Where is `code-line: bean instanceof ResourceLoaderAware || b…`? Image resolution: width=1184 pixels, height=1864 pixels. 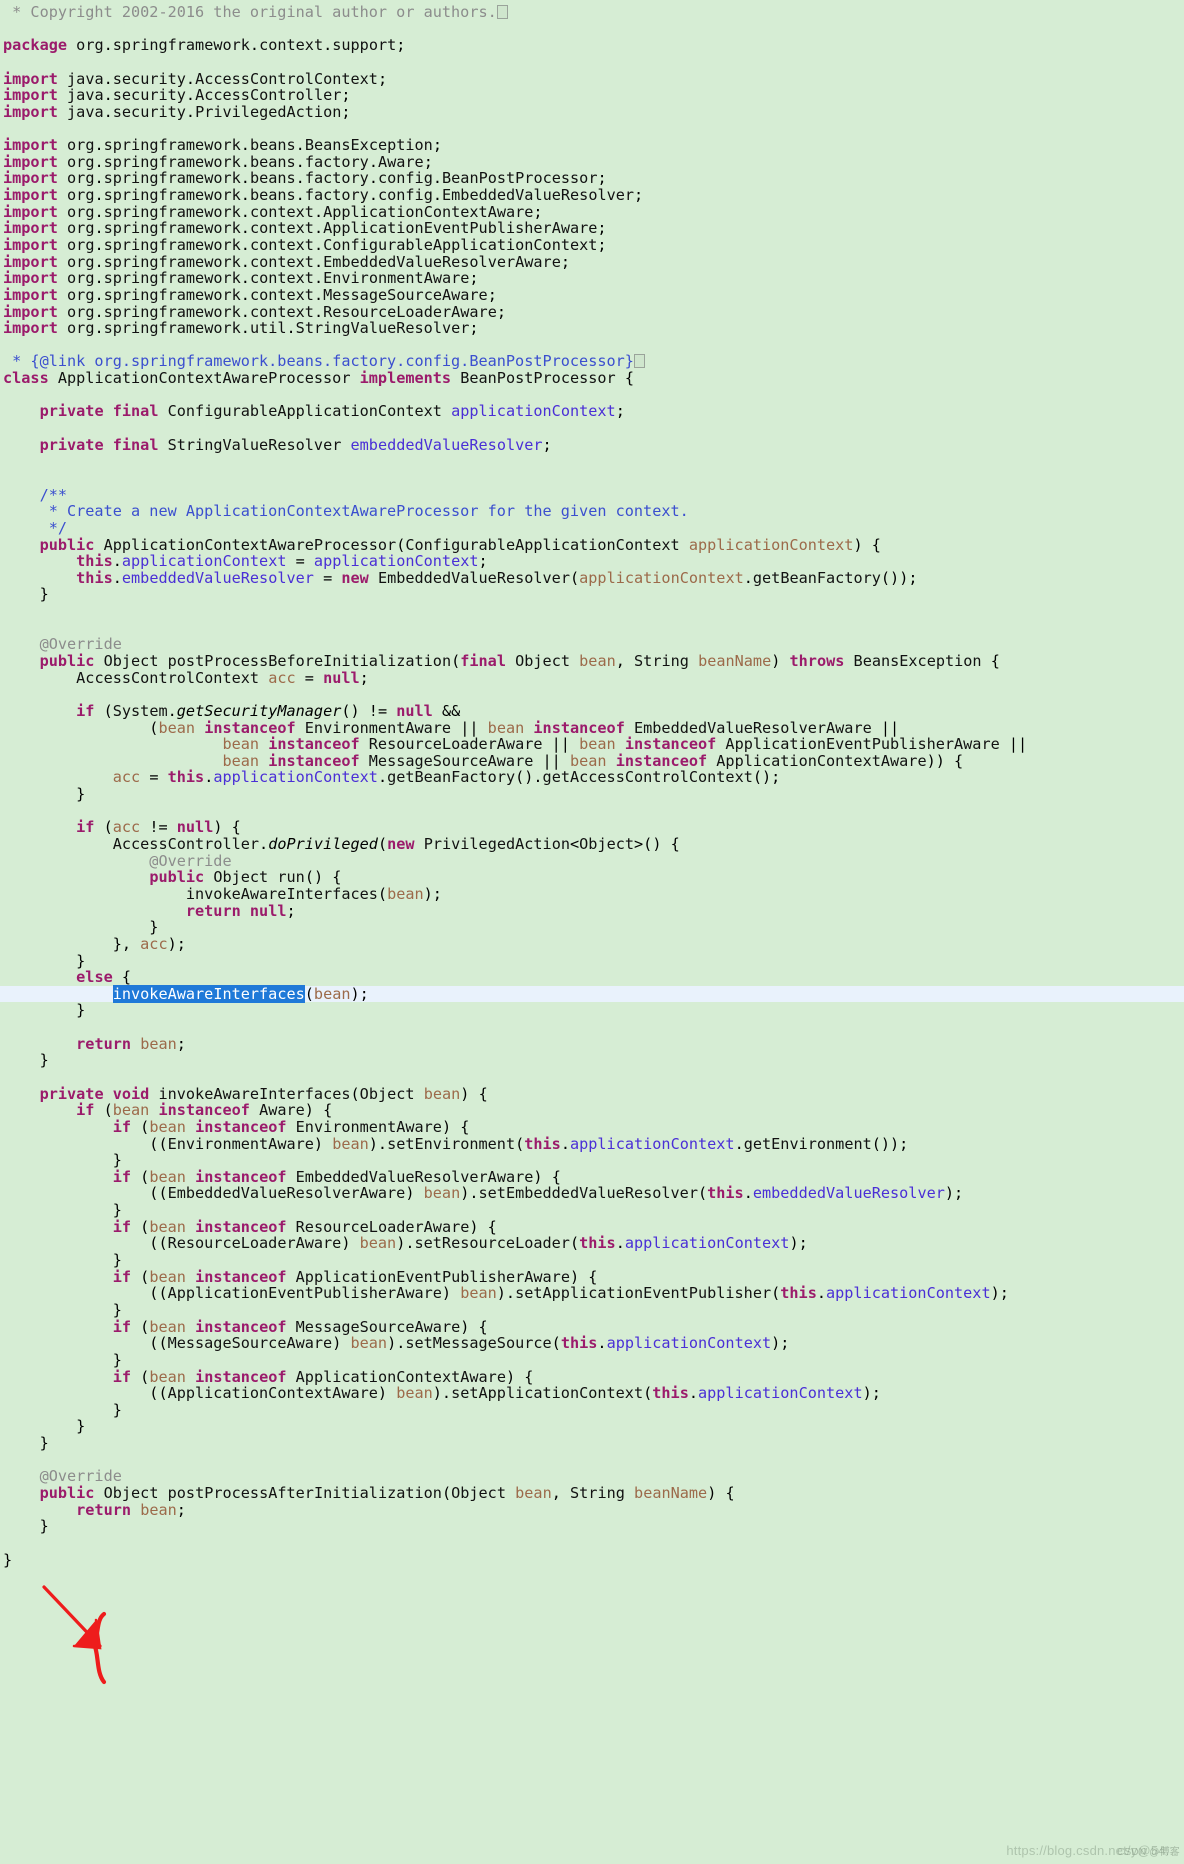 code-line: bean instanceof ResourceLoaderAware || b… is located at coordinates (592, 744).